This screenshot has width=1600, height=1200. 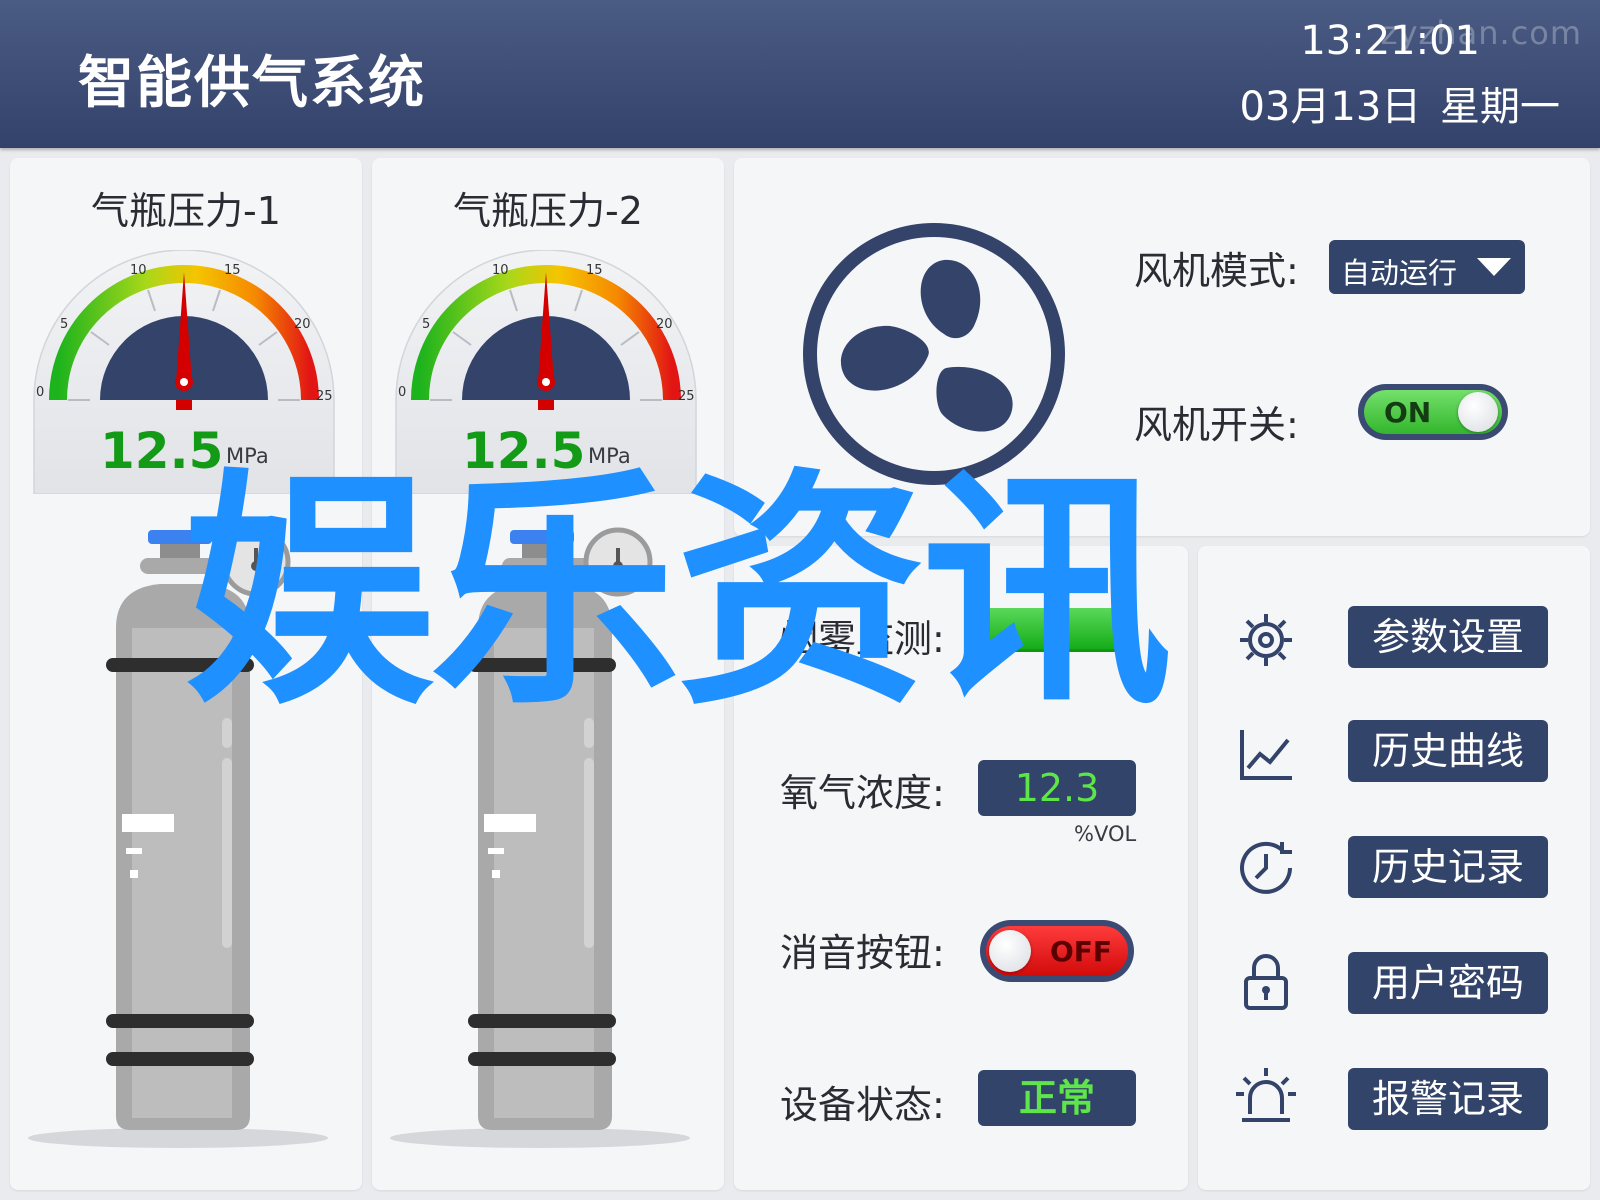 What do you see at coordinates (1494, 267) in the screenshot?
I see `chevron-down-icon` at bounding box center [1494, 267].